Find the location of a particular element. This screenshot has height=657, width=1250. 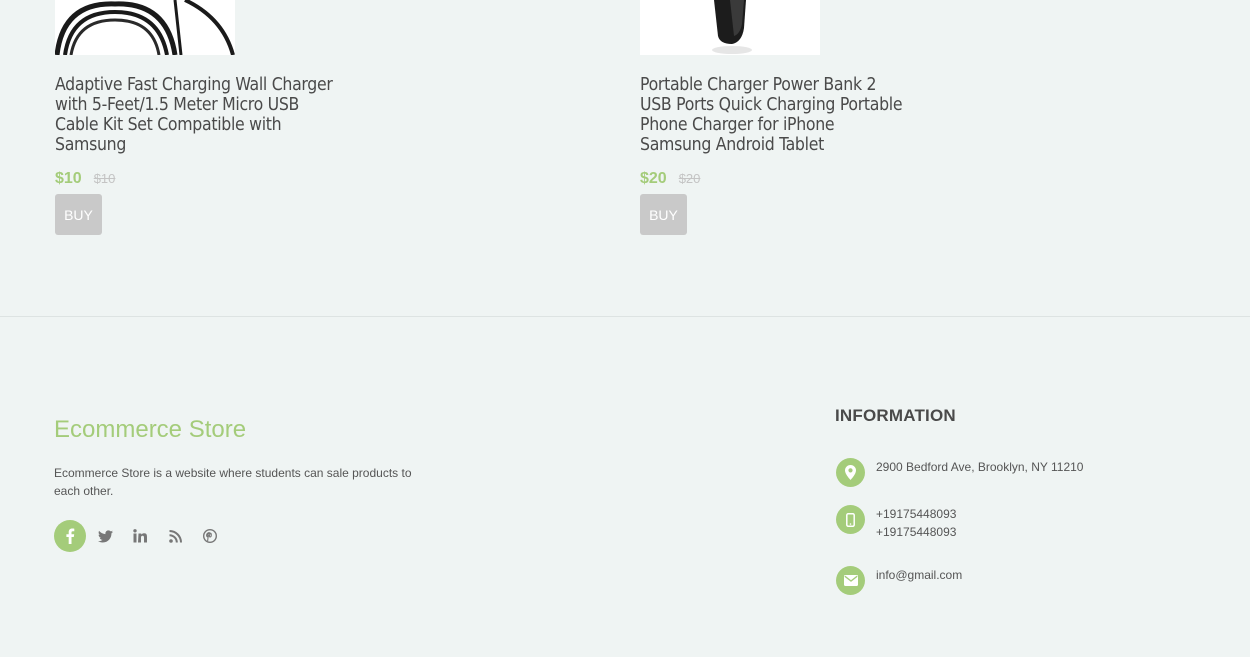

price-row: $20 $20 is located at coordinates (790, 179).